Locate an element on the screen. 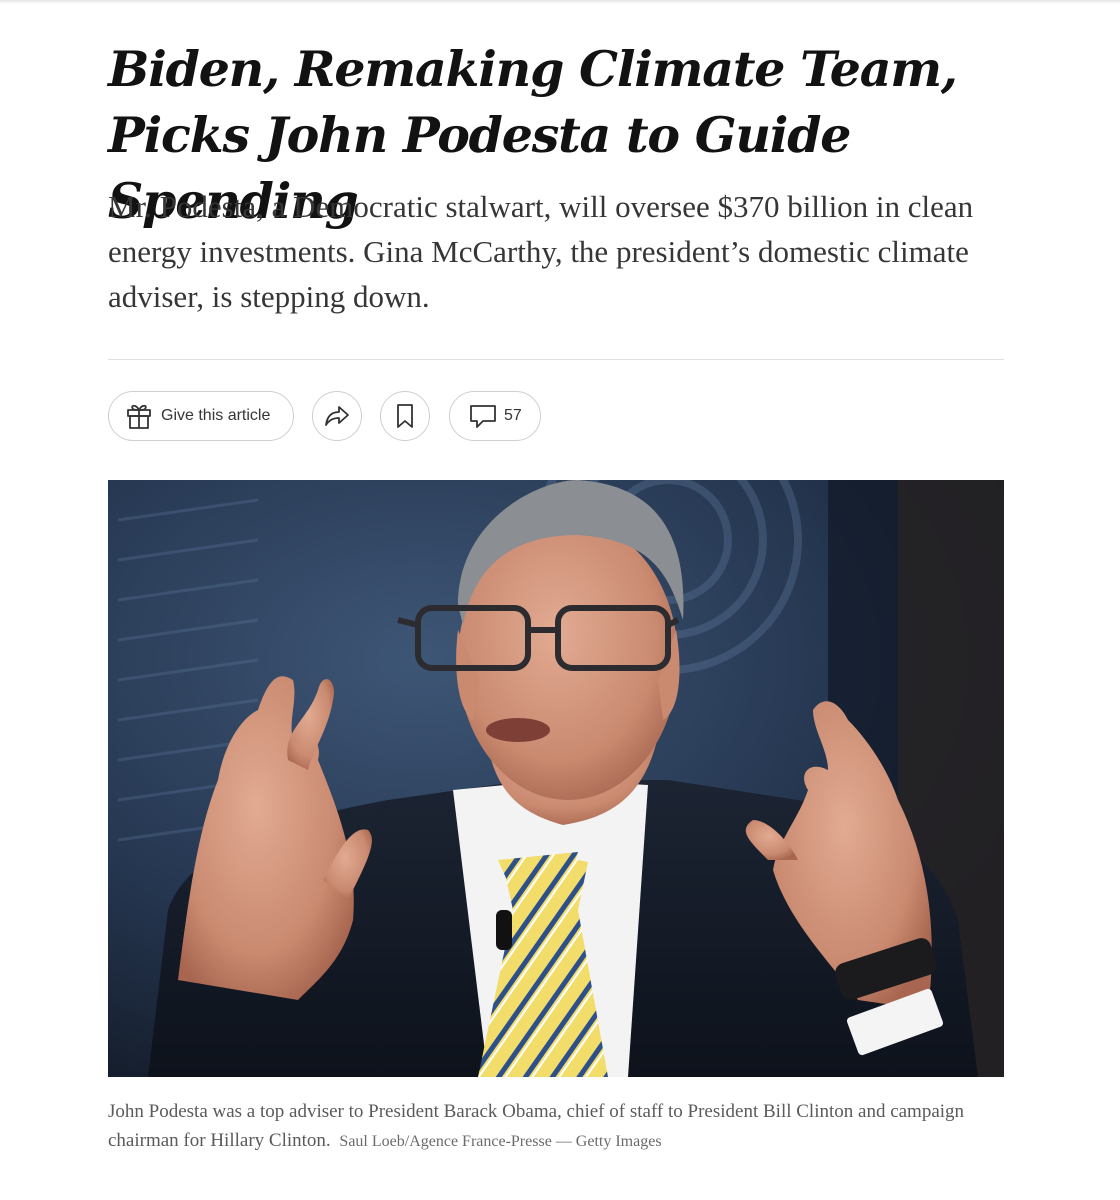 Image resolution: width=1120 pixels, height=1200 pixels. article-toolbar: Give this article 57 is located at coordinates (556, 416).